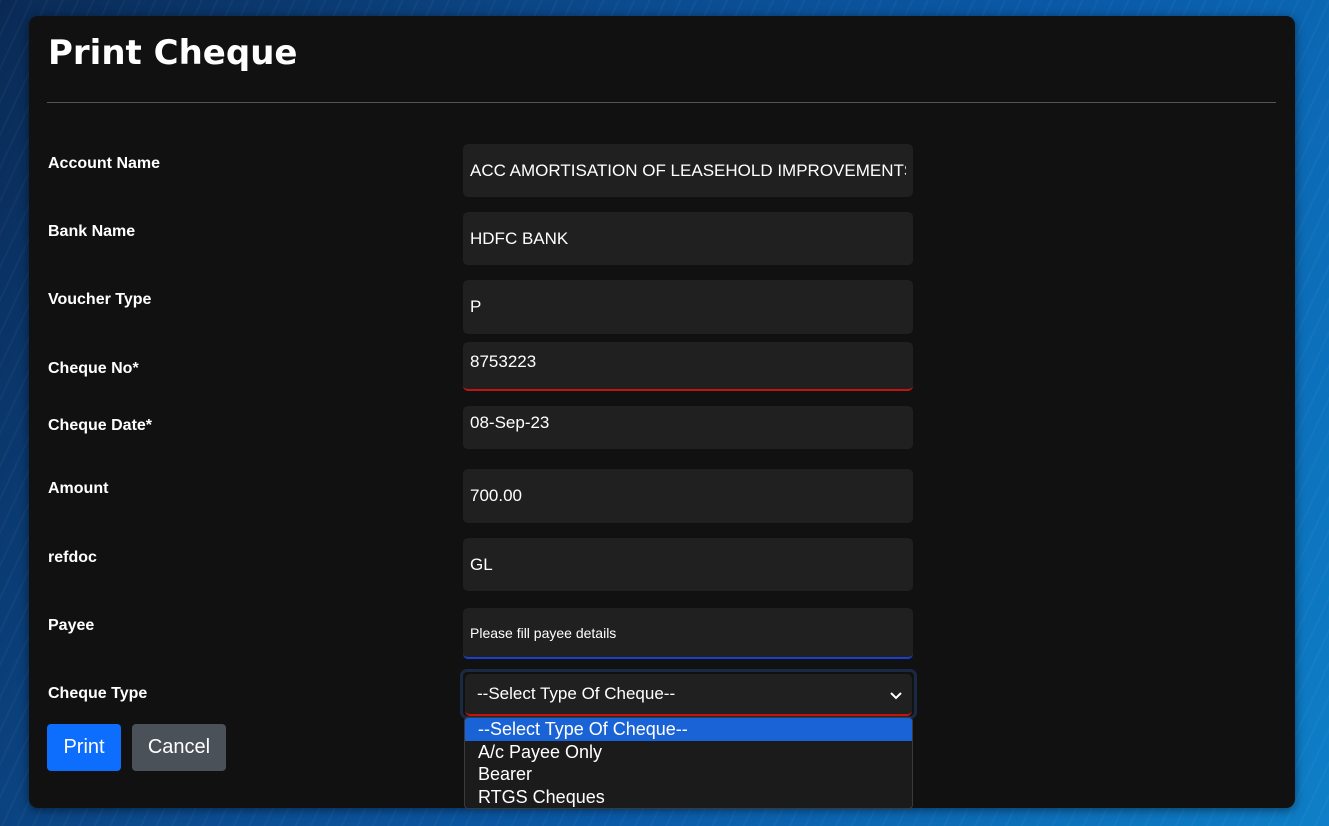 The image size is (1329, 826). Describe the element at coordinates (100, 425) in the screenshot. I see `cheque-date-label: Cheque Date*` at that location.